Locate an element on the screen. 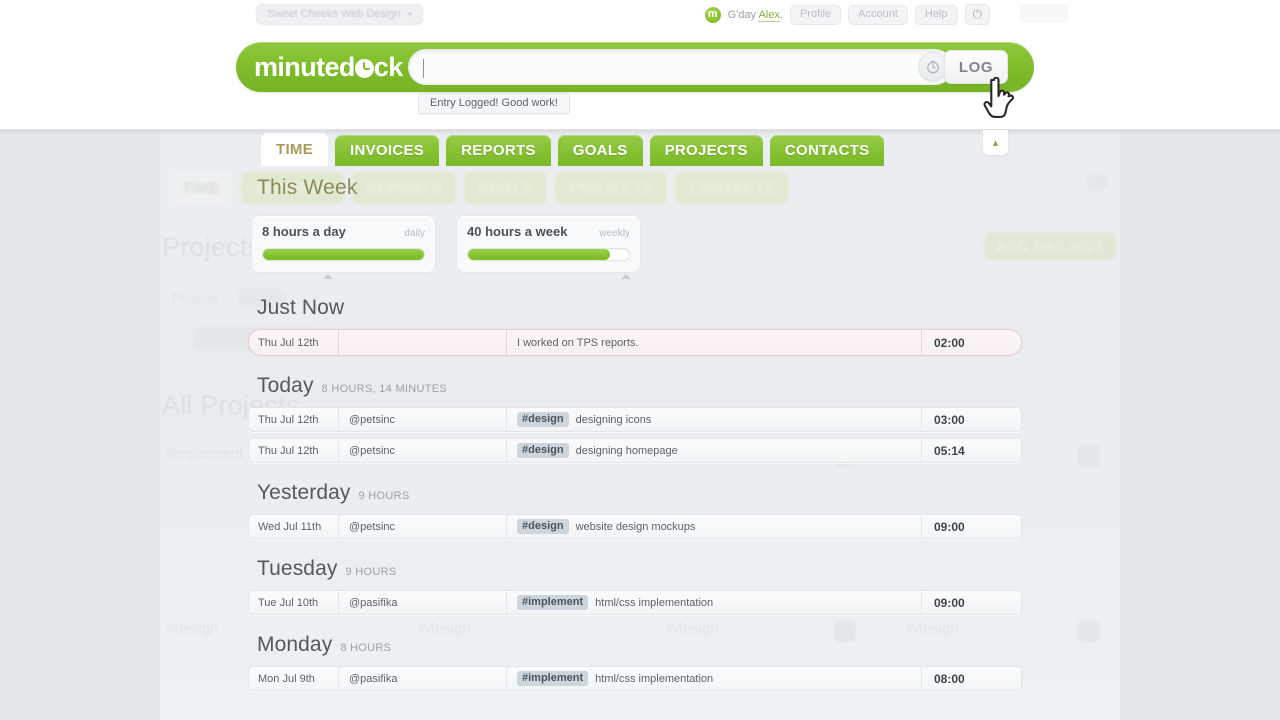 Image resolution: width=1280 pixels, height=720 pixels. ghost-user-button is located at coordinates (1044, 13).